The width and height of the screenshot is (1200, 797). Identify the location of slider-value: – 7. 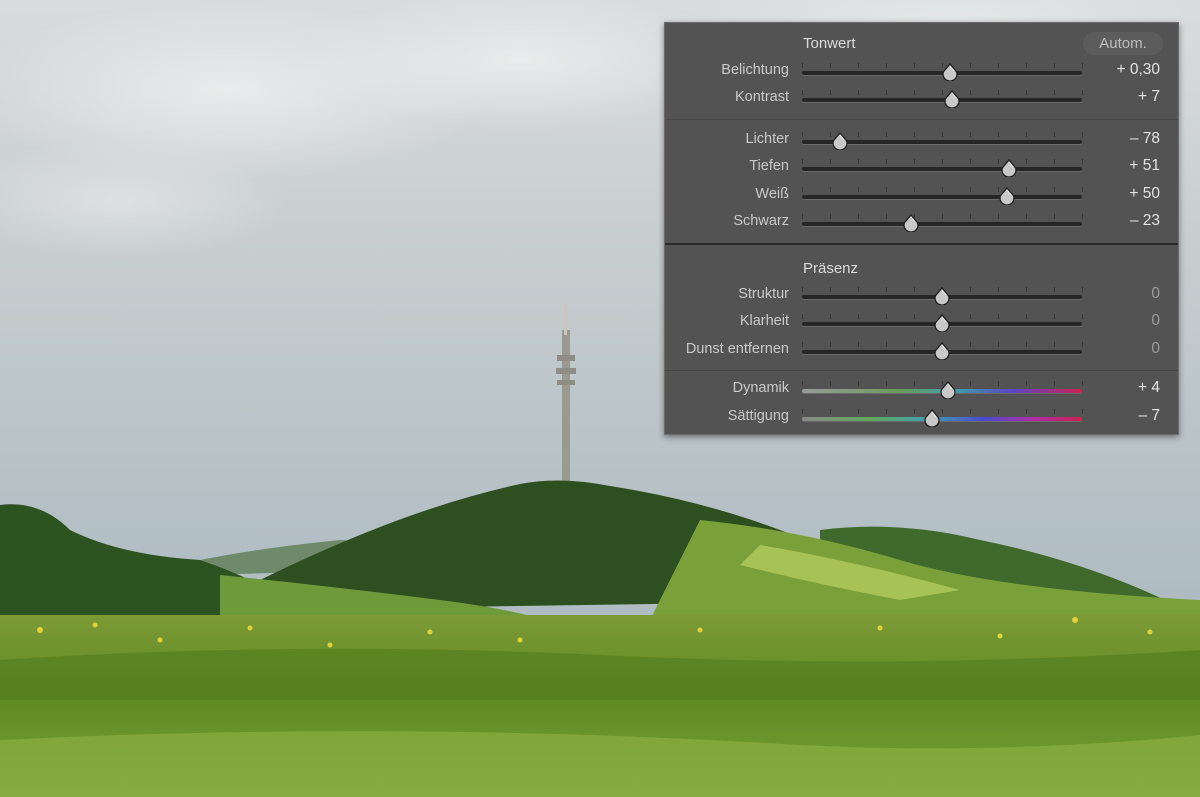
(1149, 416).